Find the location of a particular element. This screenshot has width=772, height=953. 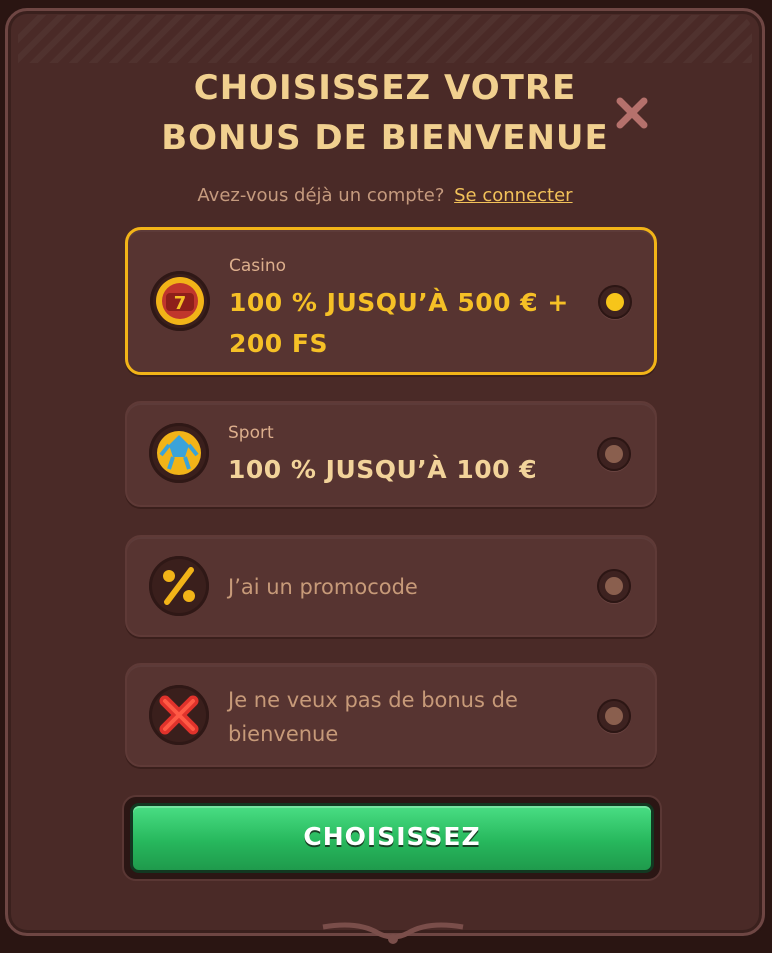

login-prompt: Avez-vous déjà un compte? Se connecter is located at coordinates (385, 195).